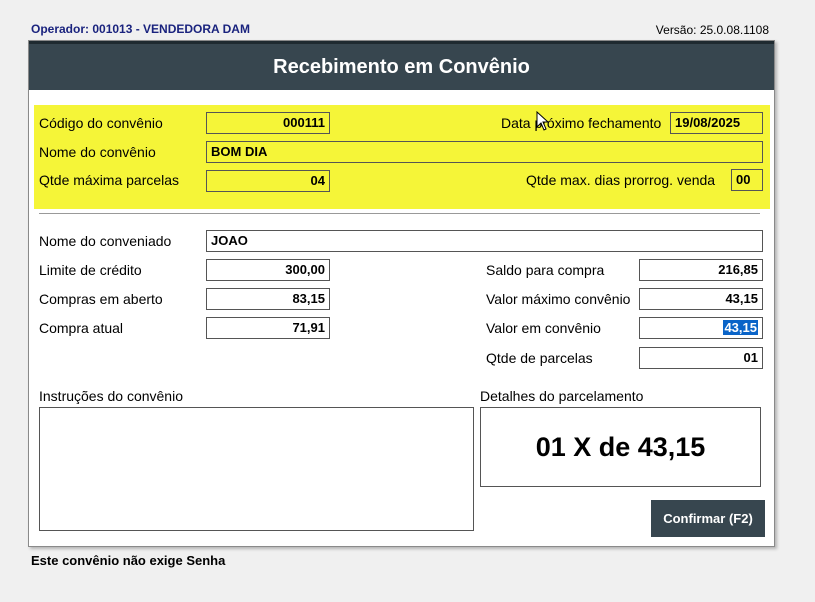 This screenshot has width=815, height=602. Describe the element at coordinates (701, 270) in the screenshot. I see `saldo-compra-field: 216,85` at that location.